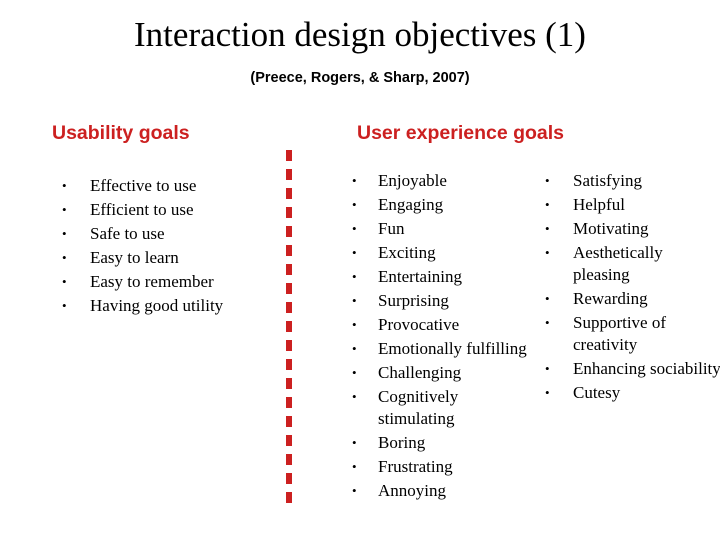  I want to click on list-item-label: Engaging, so click(411, 204).